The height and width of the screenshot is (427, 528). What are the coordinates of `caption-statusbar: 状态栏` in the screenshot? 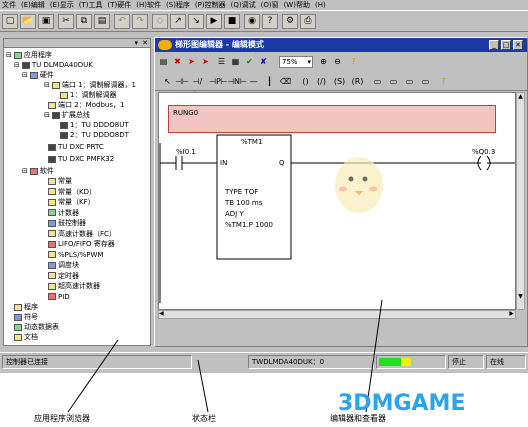 It's located at (204, 418).